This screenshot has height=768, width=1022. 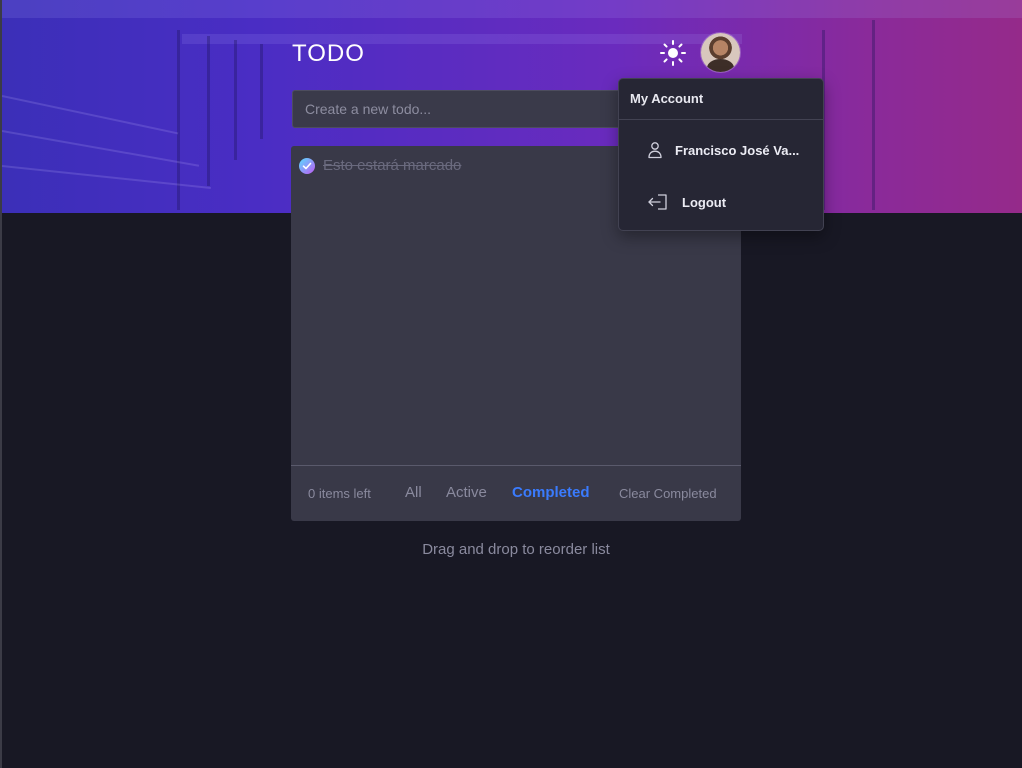 What do you see at coordinates (466, 492) in the screenshot?
I see `filter-active: Active` at bounding box center [466, 492].